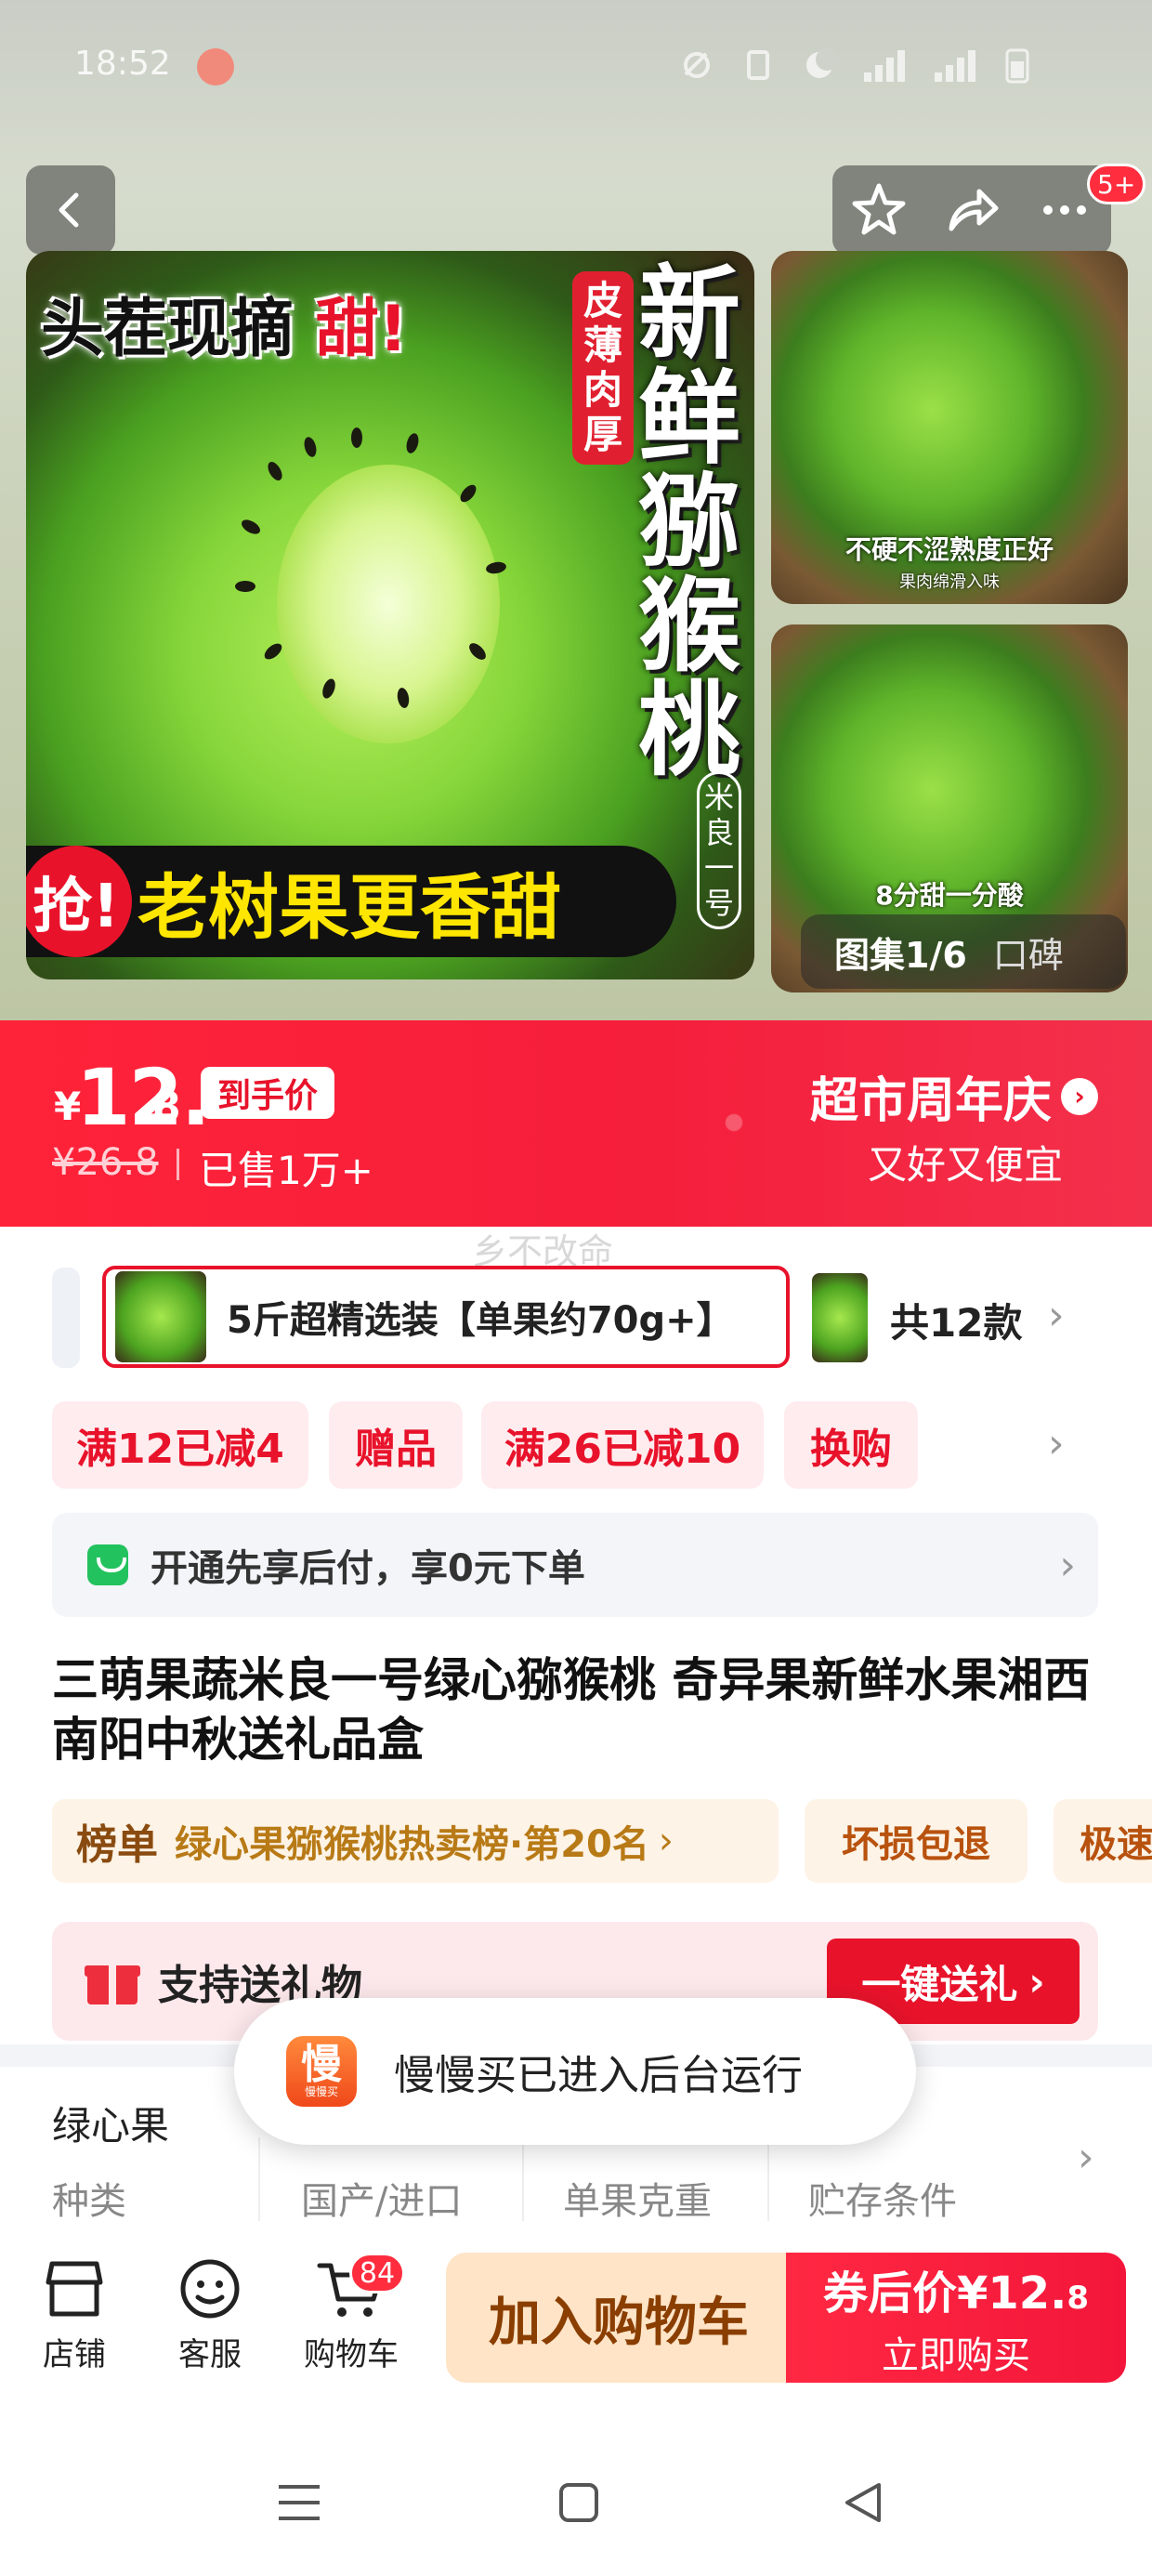 Image resolution: width=1152 pixels, height=2576 pixels. I want to click on sku-name: 5斤超精选装【单果约70g+】, so click(480, 1320).